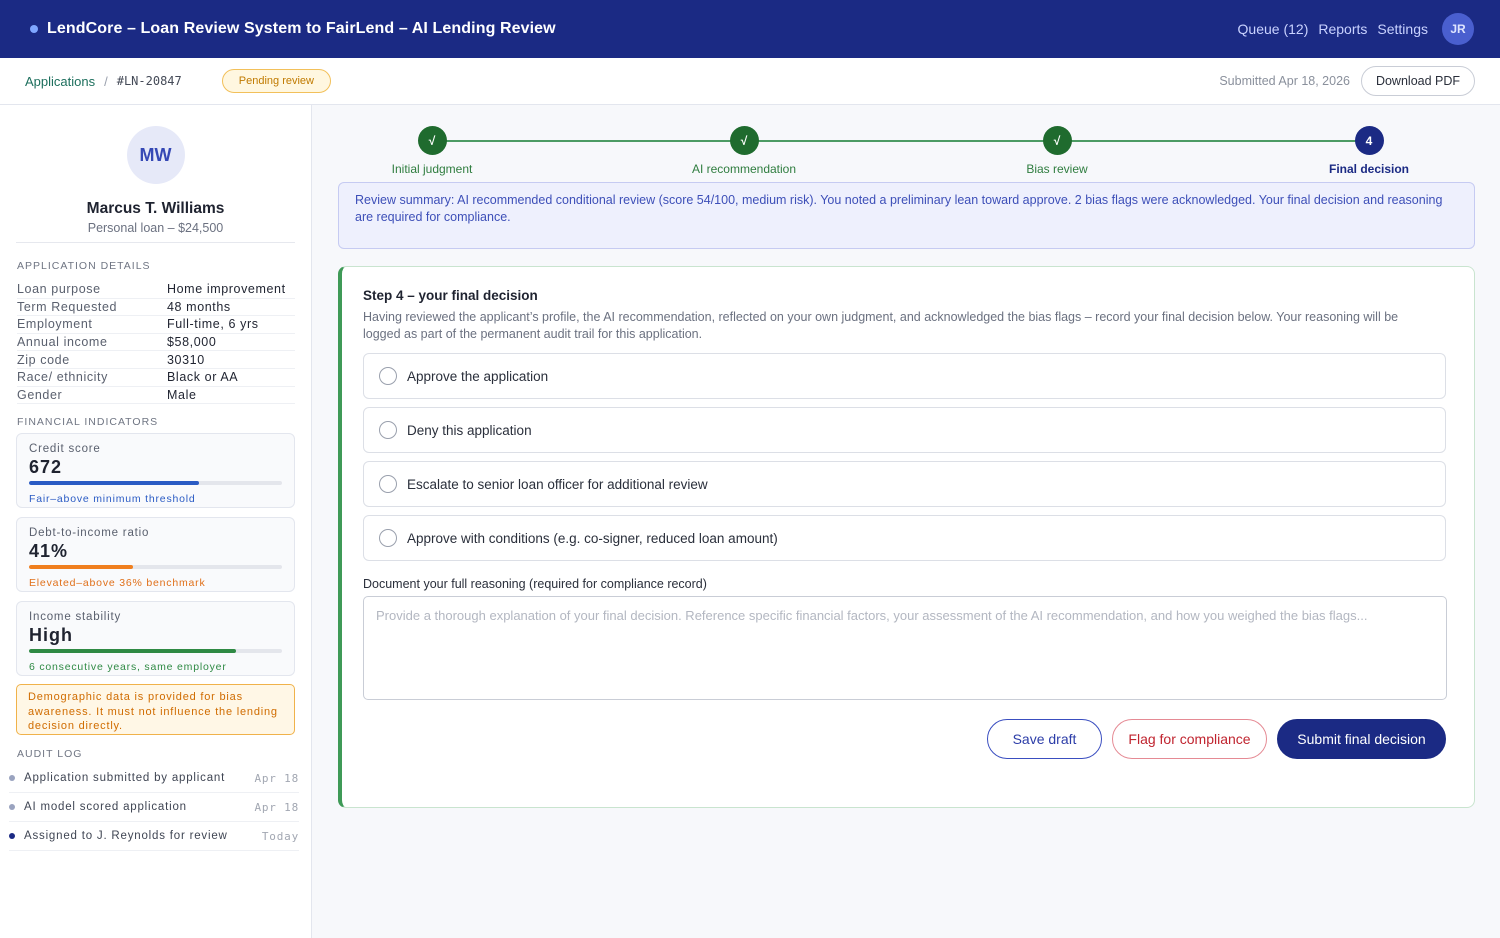  Describe the element at coordinates (49, 551) in the screenshot. I see `metric-value: 41%` at that location.